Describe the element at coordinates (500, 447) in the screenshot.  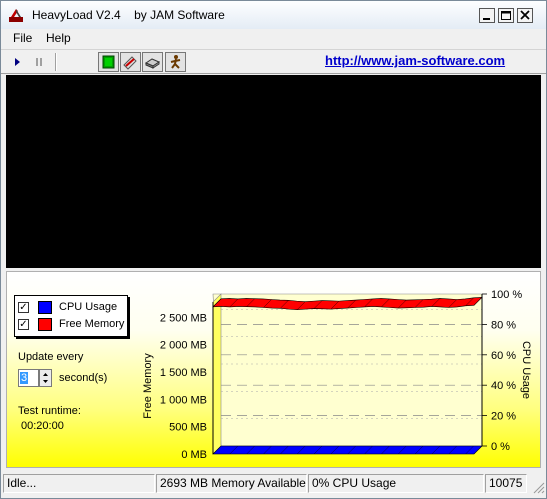
I see `right-axis-tick-label: 0 %` at that location.